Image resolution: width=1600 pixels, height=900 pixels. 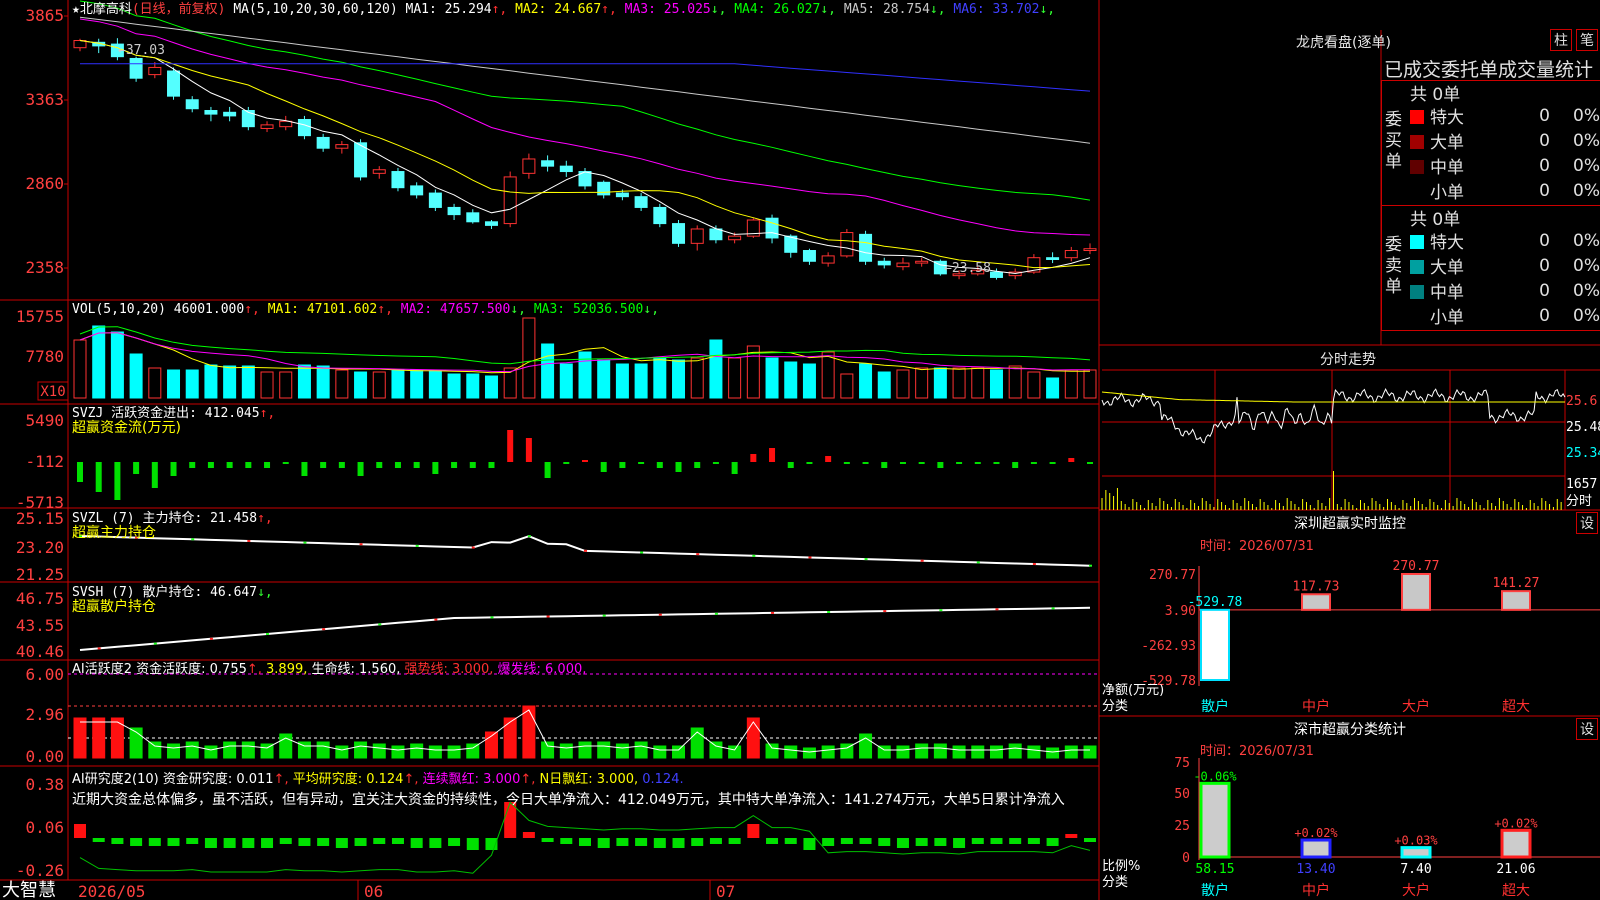 What do you see at coordinates (44, 356) in the screenshot?
I see `vol-tick: 7780` at bounding box center [44, 356].